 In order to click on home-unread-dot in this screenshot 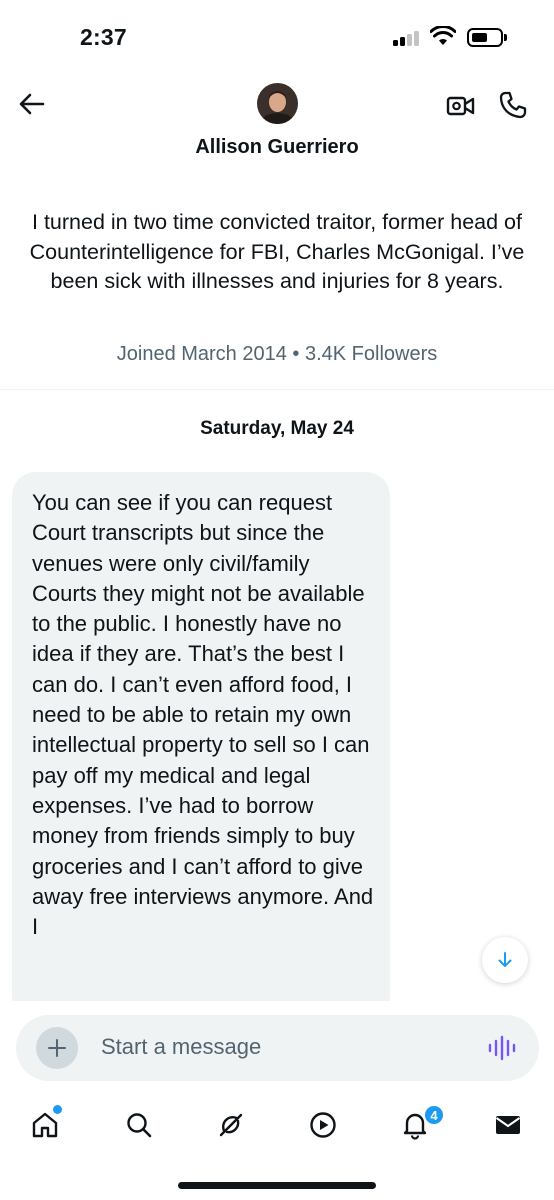, I will do `click(57, 1109)`.